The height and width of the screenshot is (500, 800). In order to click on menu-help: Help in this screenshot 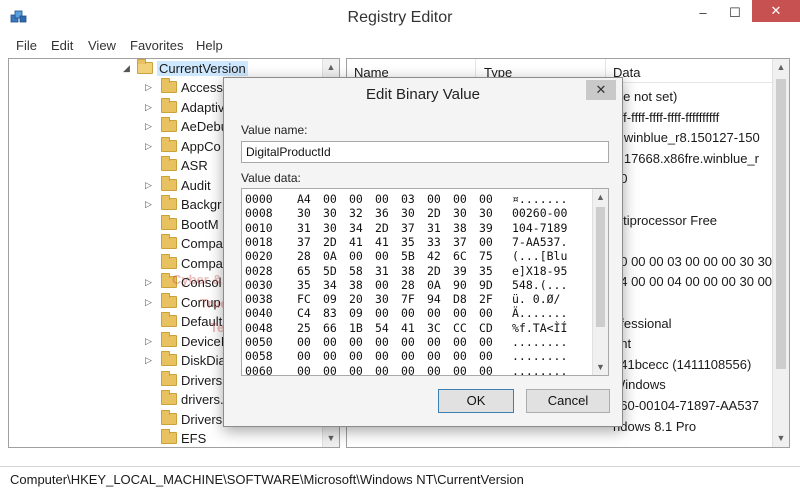, I will do `click(209, 45)`.